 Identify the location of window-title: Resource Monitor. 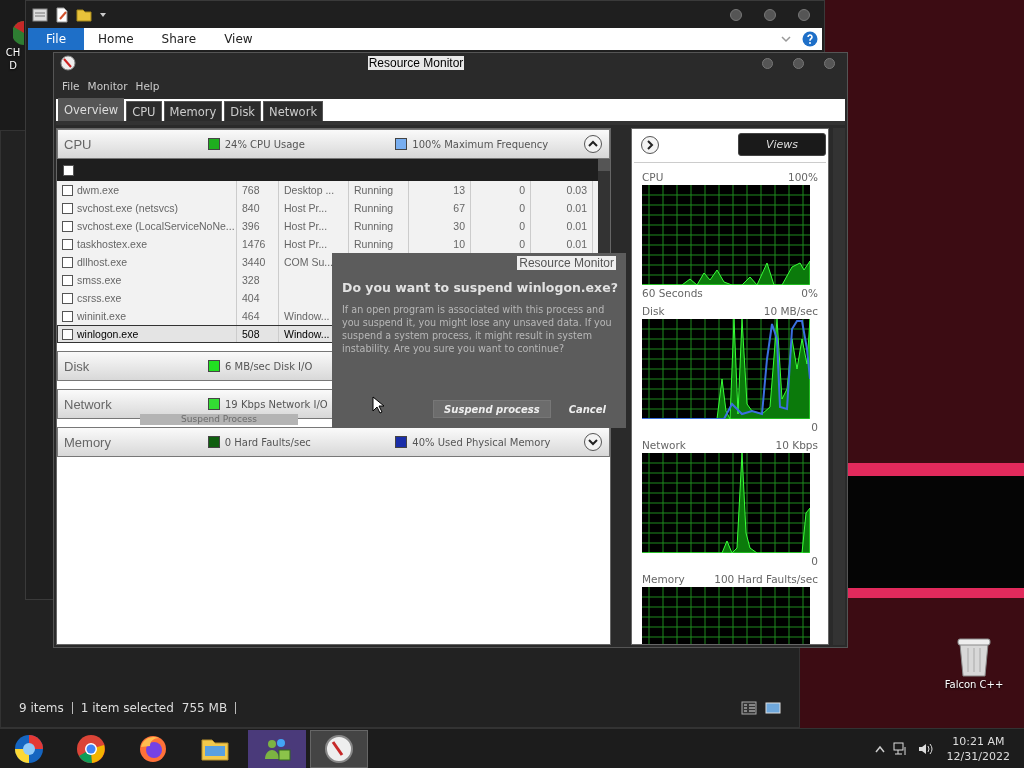
(416, 63).